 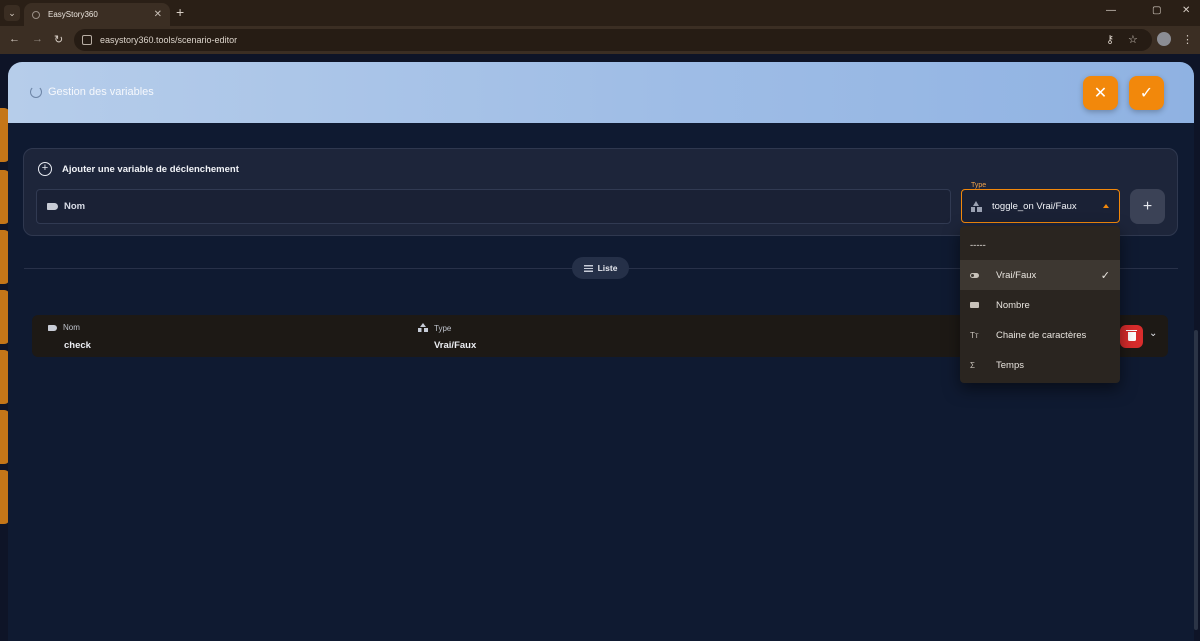 I want to click on option-label: Chaine de caractères, so click(x=1041, y=335).